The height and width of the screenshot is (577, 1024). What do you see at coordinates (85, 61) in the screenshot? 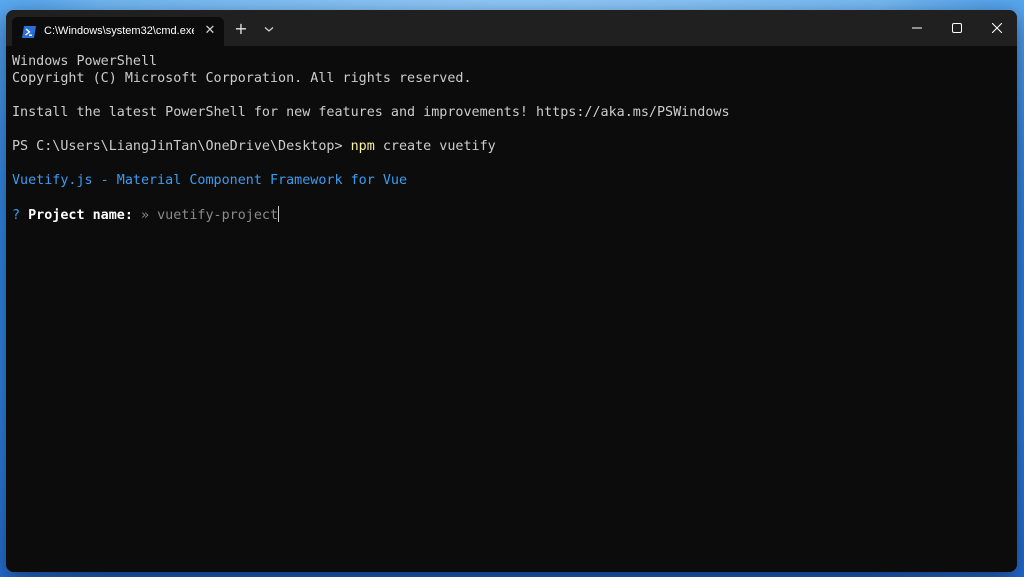
I see `powershell-header: Windows PowerShell` at bounding box center [85, 61].